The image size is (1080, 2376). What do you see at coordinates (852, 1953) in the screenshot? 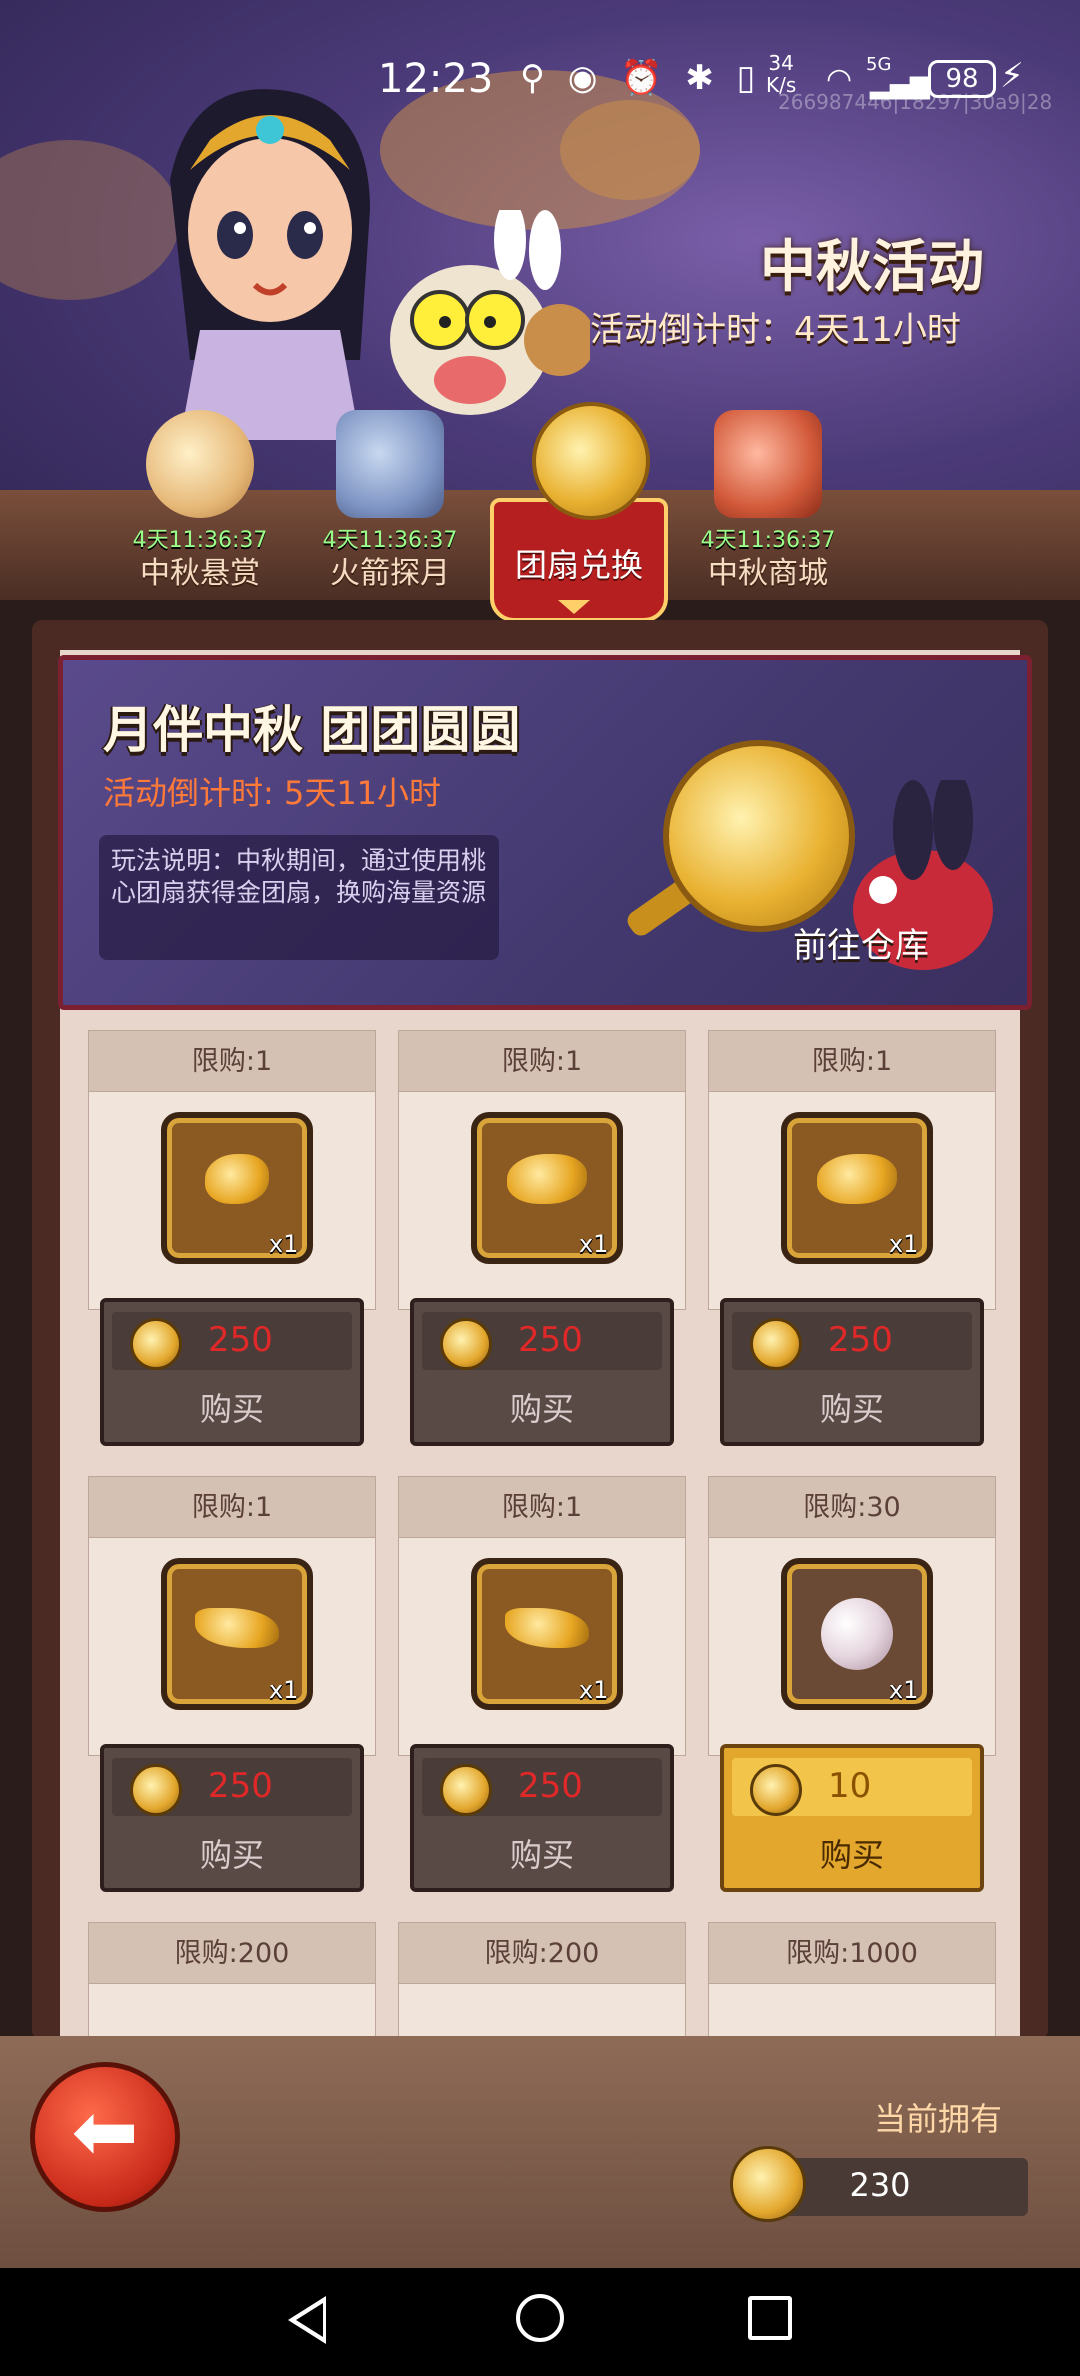
I see `purchase-limit: 限购:1000` at bounding box center [852, 1953].